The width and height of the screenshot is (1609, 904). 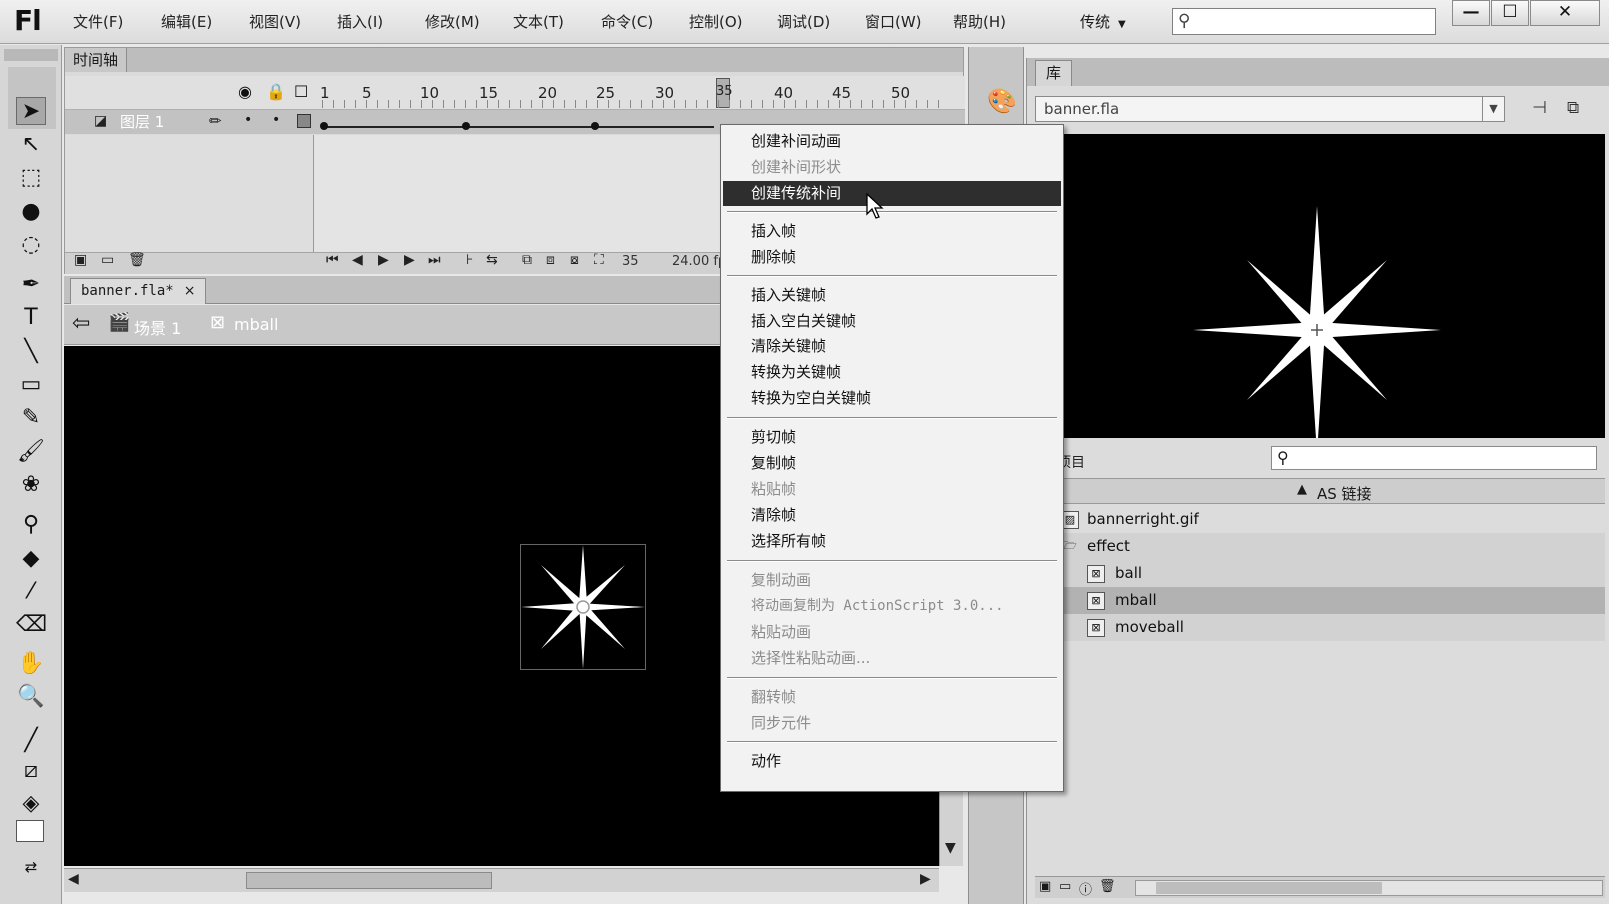 What do you see at coordinates (893, 21) in the screenshot?
I see `menu-window: 窗口(W)` at bounding box center [893, 21].